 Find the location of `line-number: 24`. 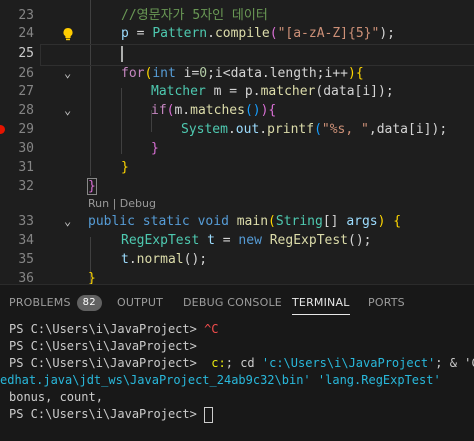

line-number: 24 is located at coordinates (26, 33).